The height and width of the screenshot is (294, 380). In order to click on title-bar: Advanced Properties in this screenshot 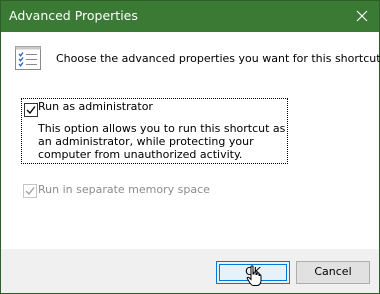, I will do `click(190, 16)`.